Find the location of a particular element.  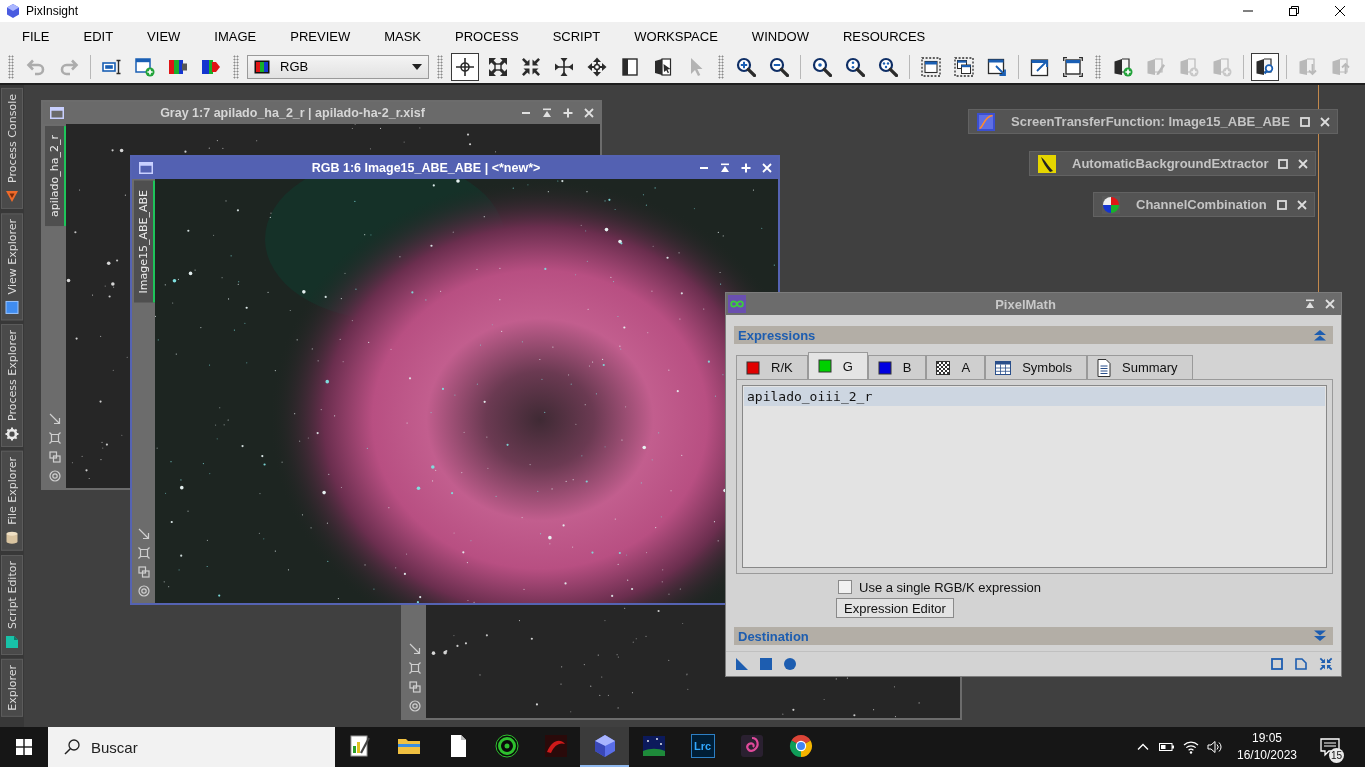

dock-tab: Process Console is located at coordinates (12, 148).